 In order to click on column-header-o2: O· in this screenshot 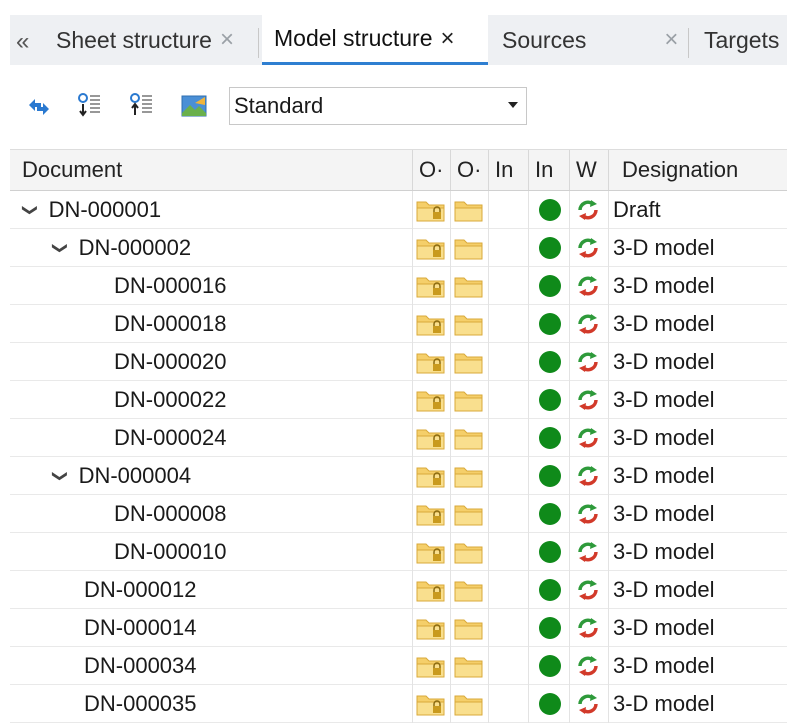, I will do `click(472, 170)`.